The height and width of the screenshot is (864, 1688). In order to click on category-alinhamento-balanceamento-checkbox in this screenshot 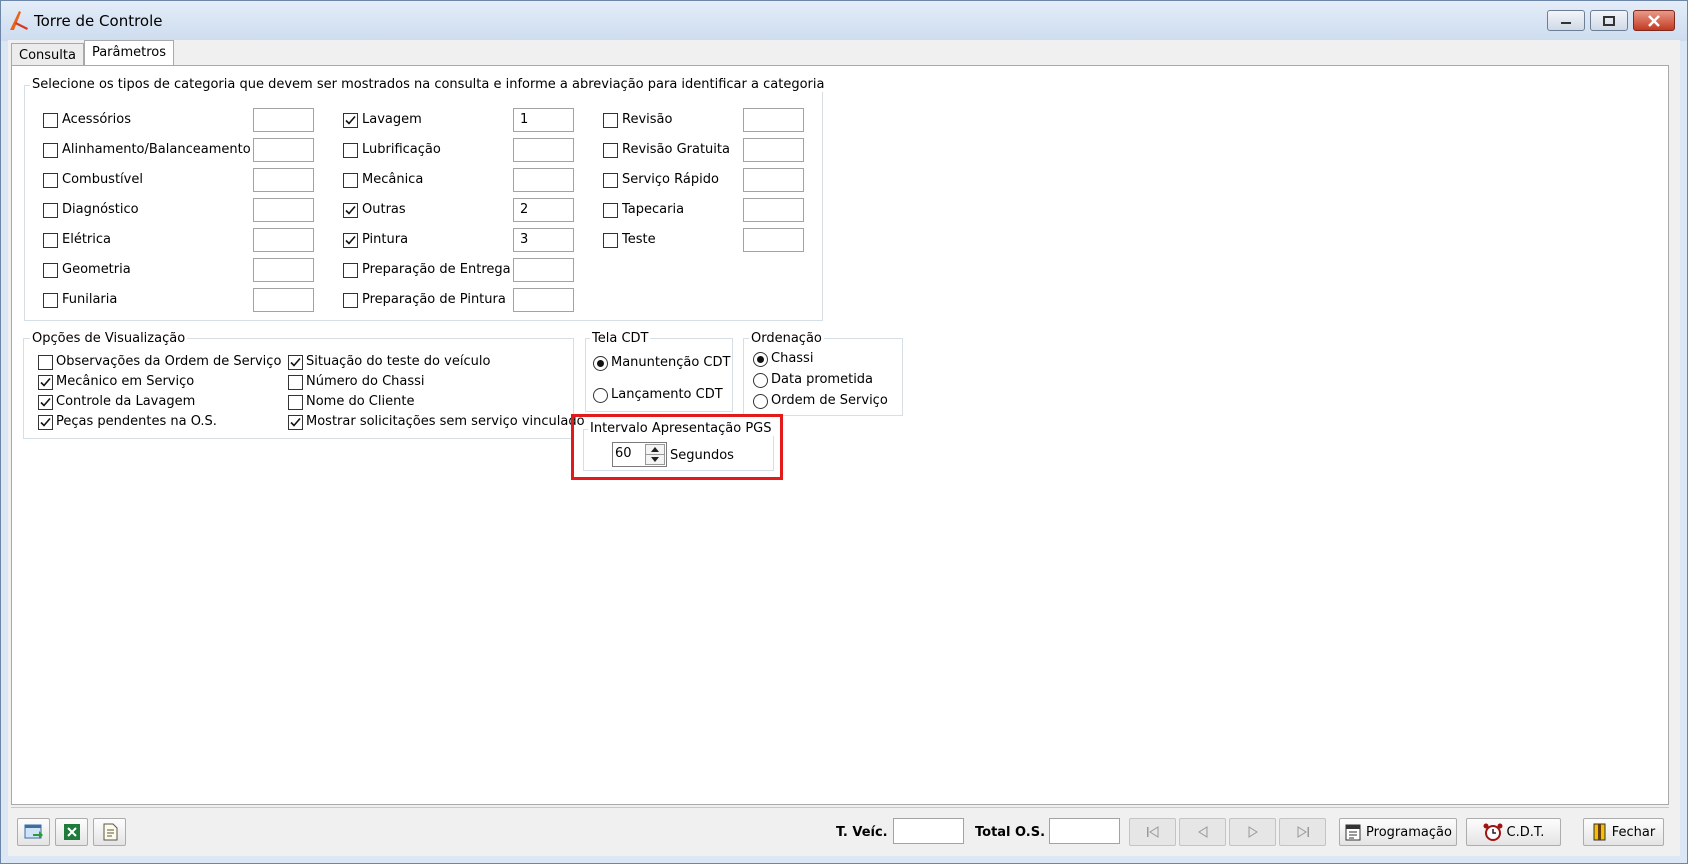, I will do `click(50, 150)`.